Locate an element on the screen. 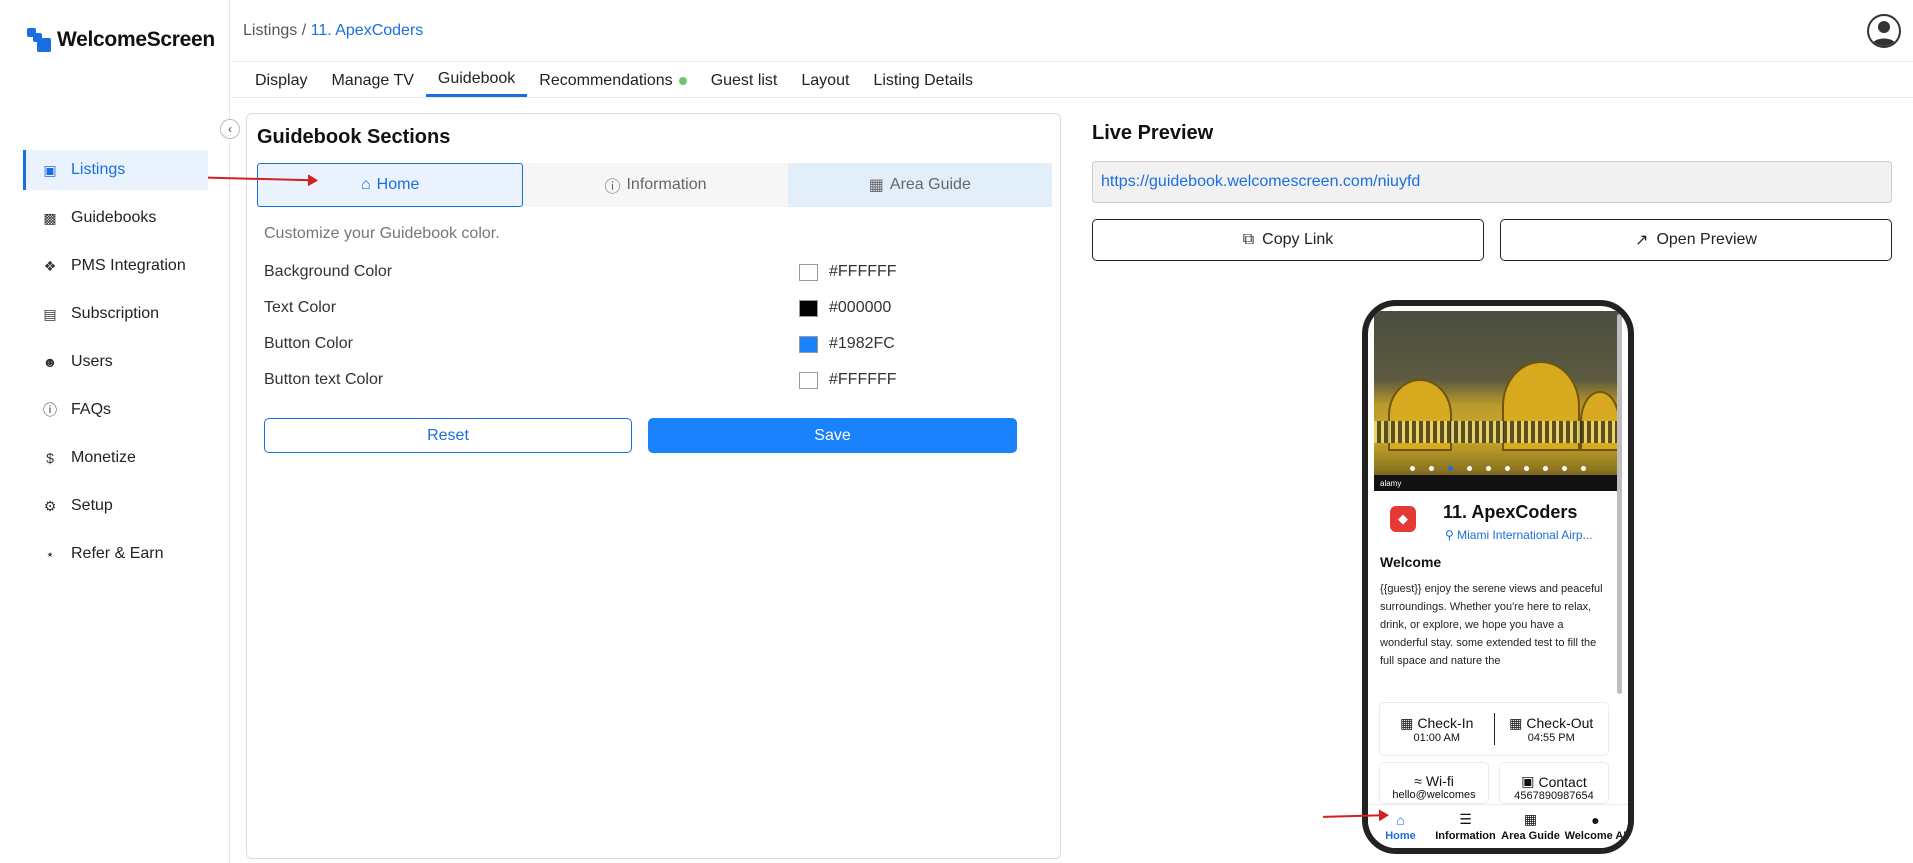 Image resolution: width=1913 pixels, height=863 pixels. tab-guidebook: Guidebook is located at coordinates (476, 79).